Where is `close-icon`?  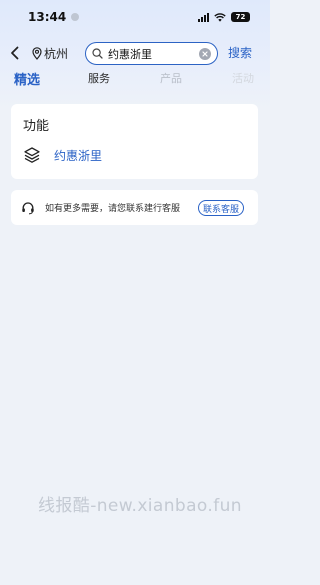 close-icon is located at coordinates (205, 53).